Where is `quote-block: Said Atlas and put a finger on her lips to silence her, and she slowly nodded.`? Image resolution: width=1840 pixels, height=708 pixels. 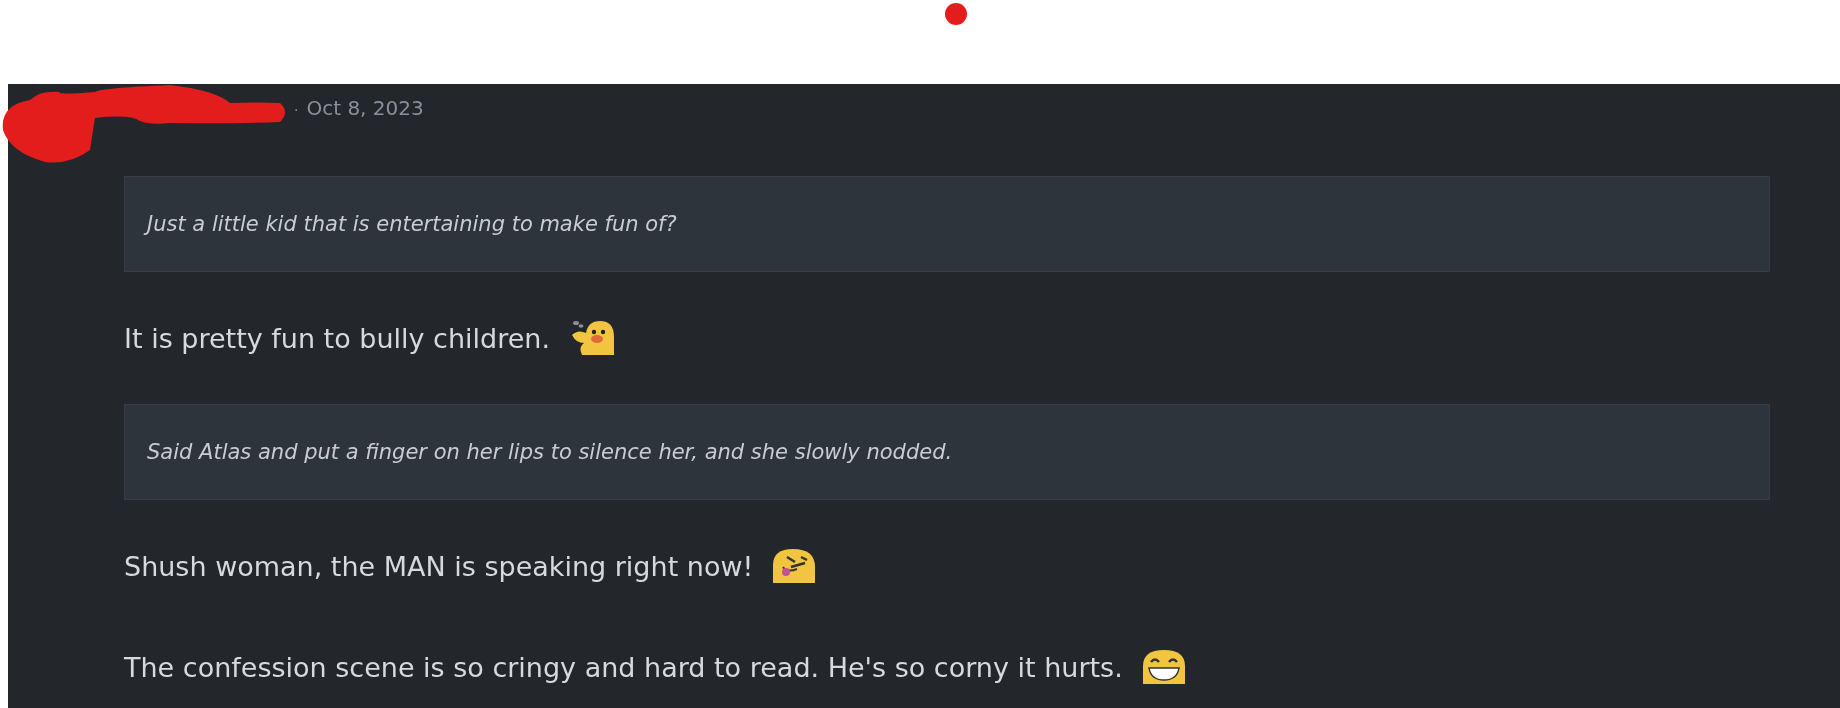
quote-block: Said Atlas and put a finger on her lips to silence her, and she slowly nodded. is located at coordinates (947, 452).